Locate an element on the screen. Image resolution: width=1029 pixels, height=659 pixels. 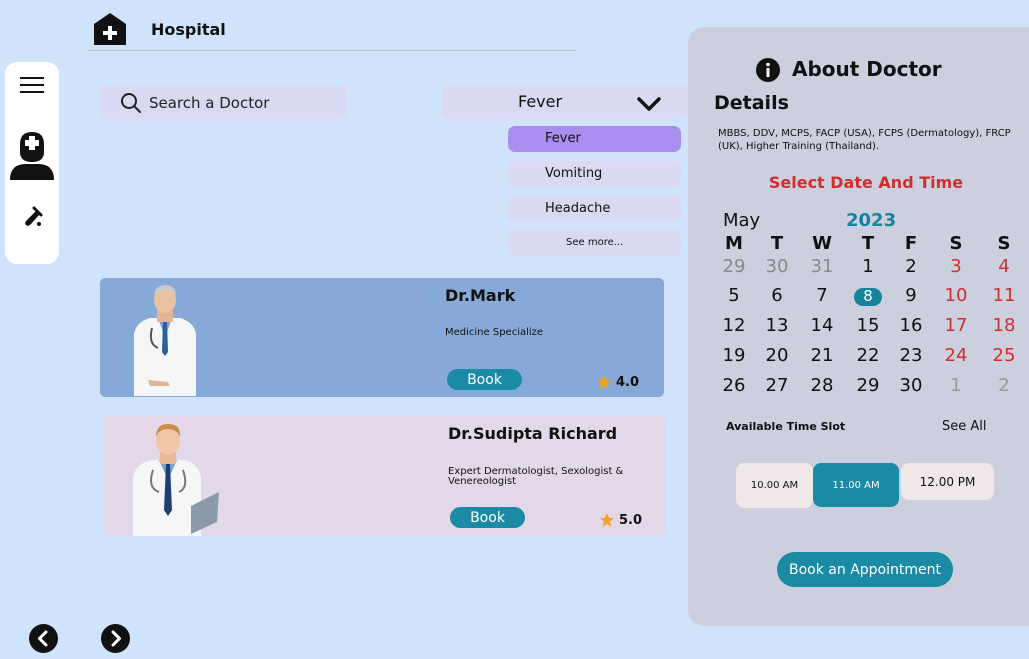
calendar-day: 11 is located at coordinates (1004, 295).